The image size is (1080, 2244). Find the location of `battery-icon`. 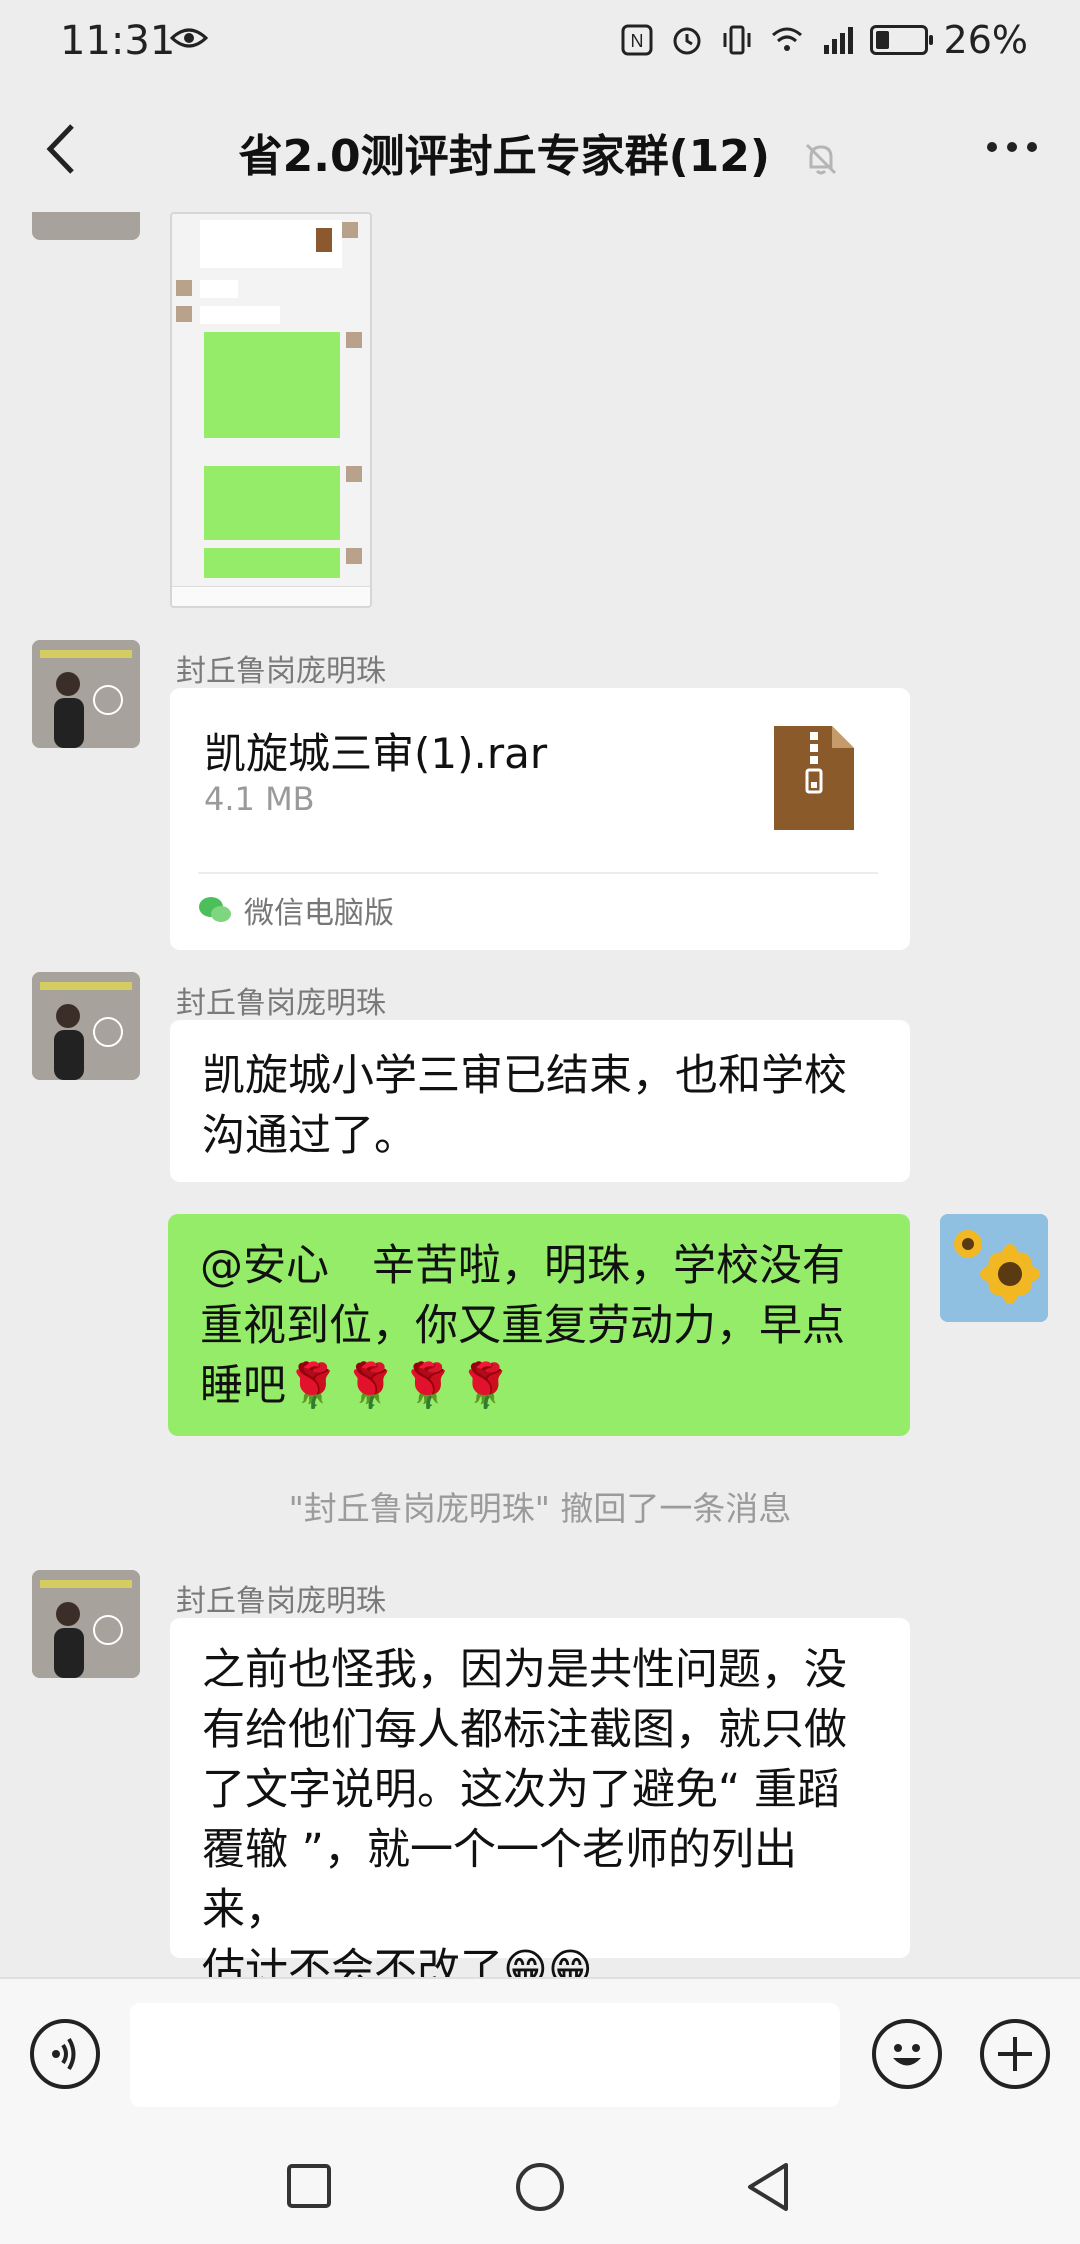

battery-icon is located at coordinates (901, 40).